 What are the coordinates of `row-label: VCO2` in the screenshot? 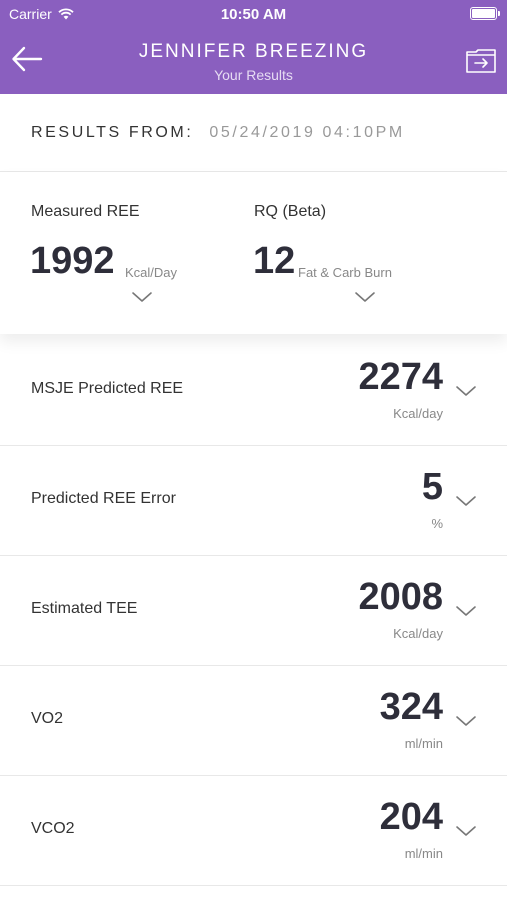 It's located at (53, 828).